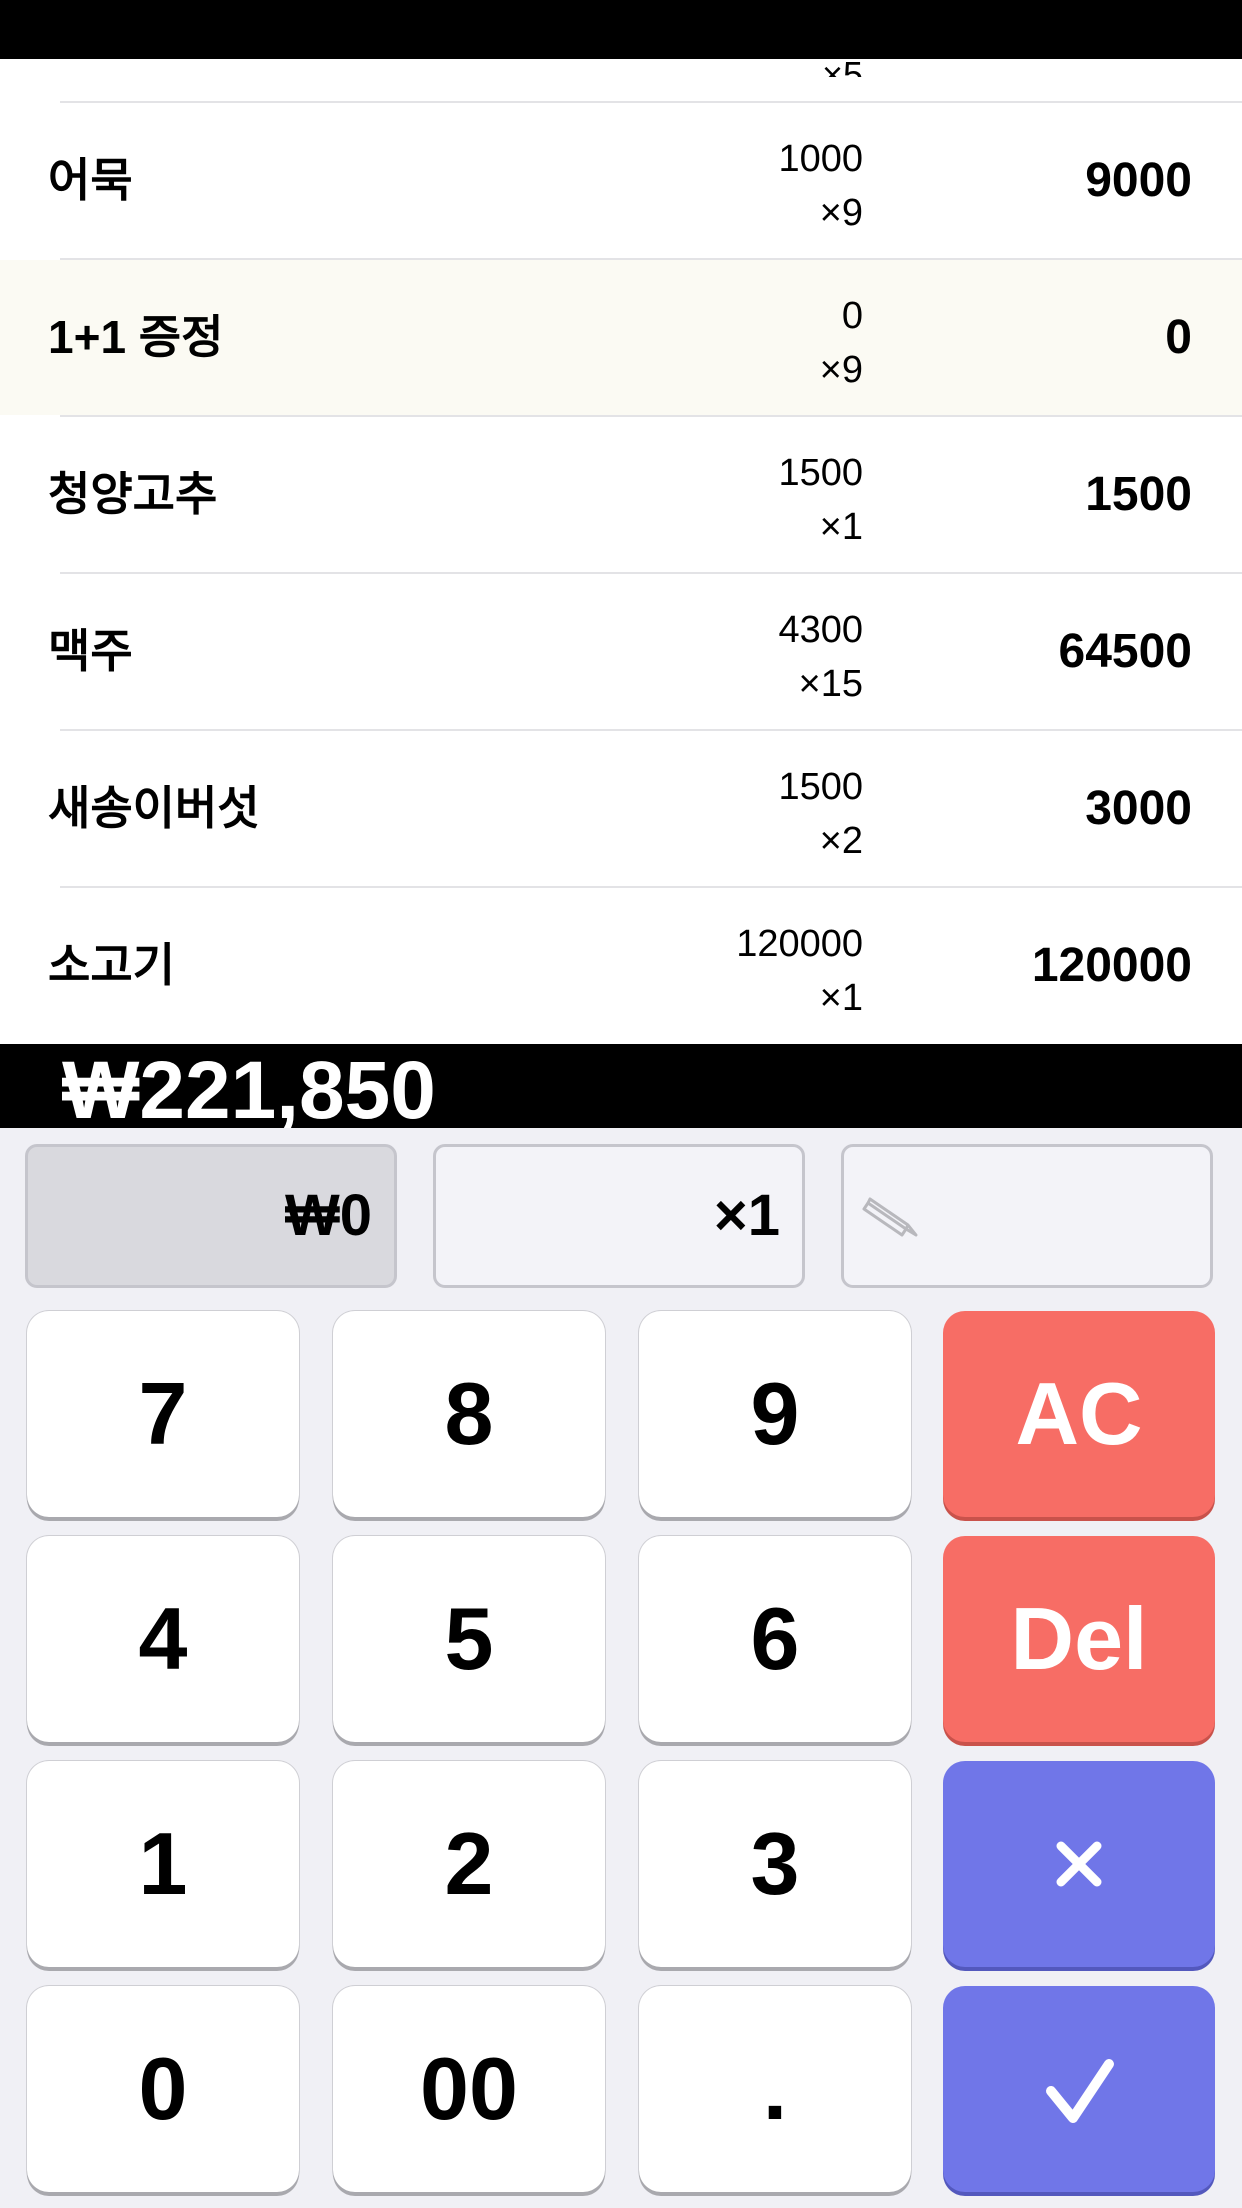 The image size is (1242, 2208). What do you see at coordinates (842, 68) in the screenshot?
I see `partial-row-qty: ×5` at bounding box center [842, 68].